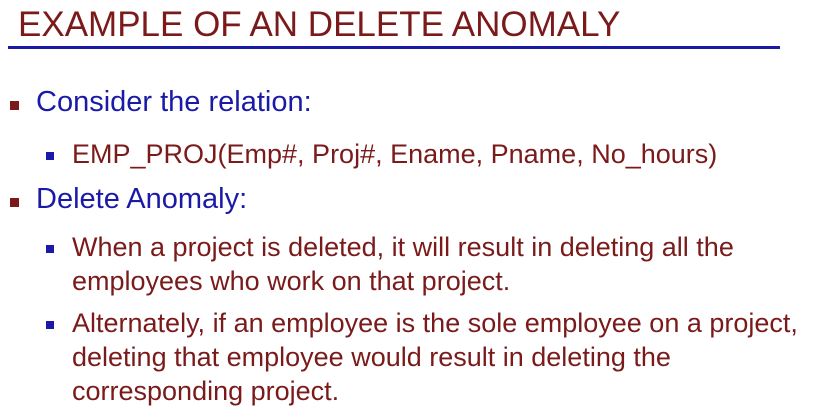  Describe the element at coordinates (142, 199) in the screenshot. I see `bullet-delete-anomaly: Delete Anomaly:` at that location.